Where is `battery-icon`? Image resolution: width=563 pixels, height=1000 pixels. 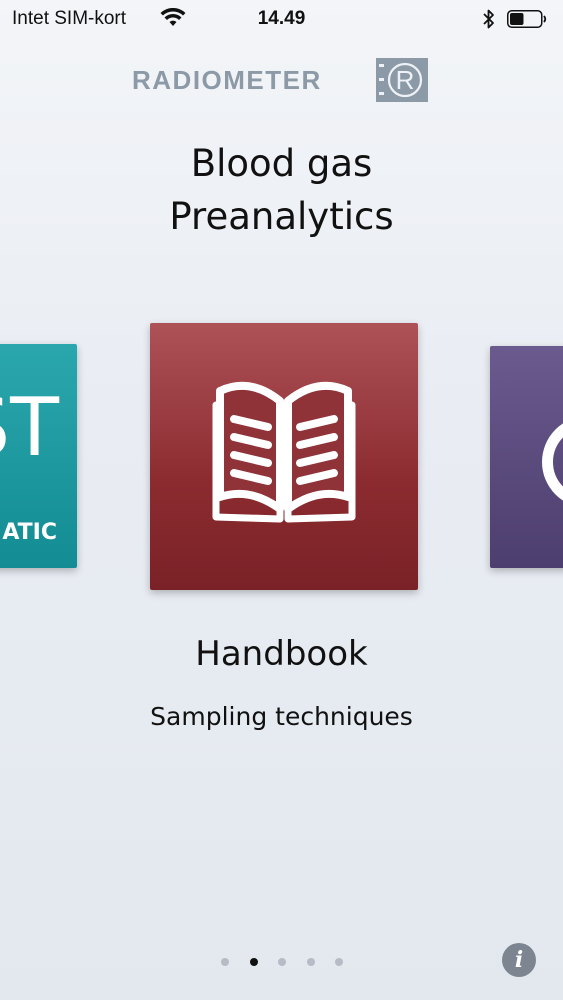 battery-icon is located at coordinates (527, 19).